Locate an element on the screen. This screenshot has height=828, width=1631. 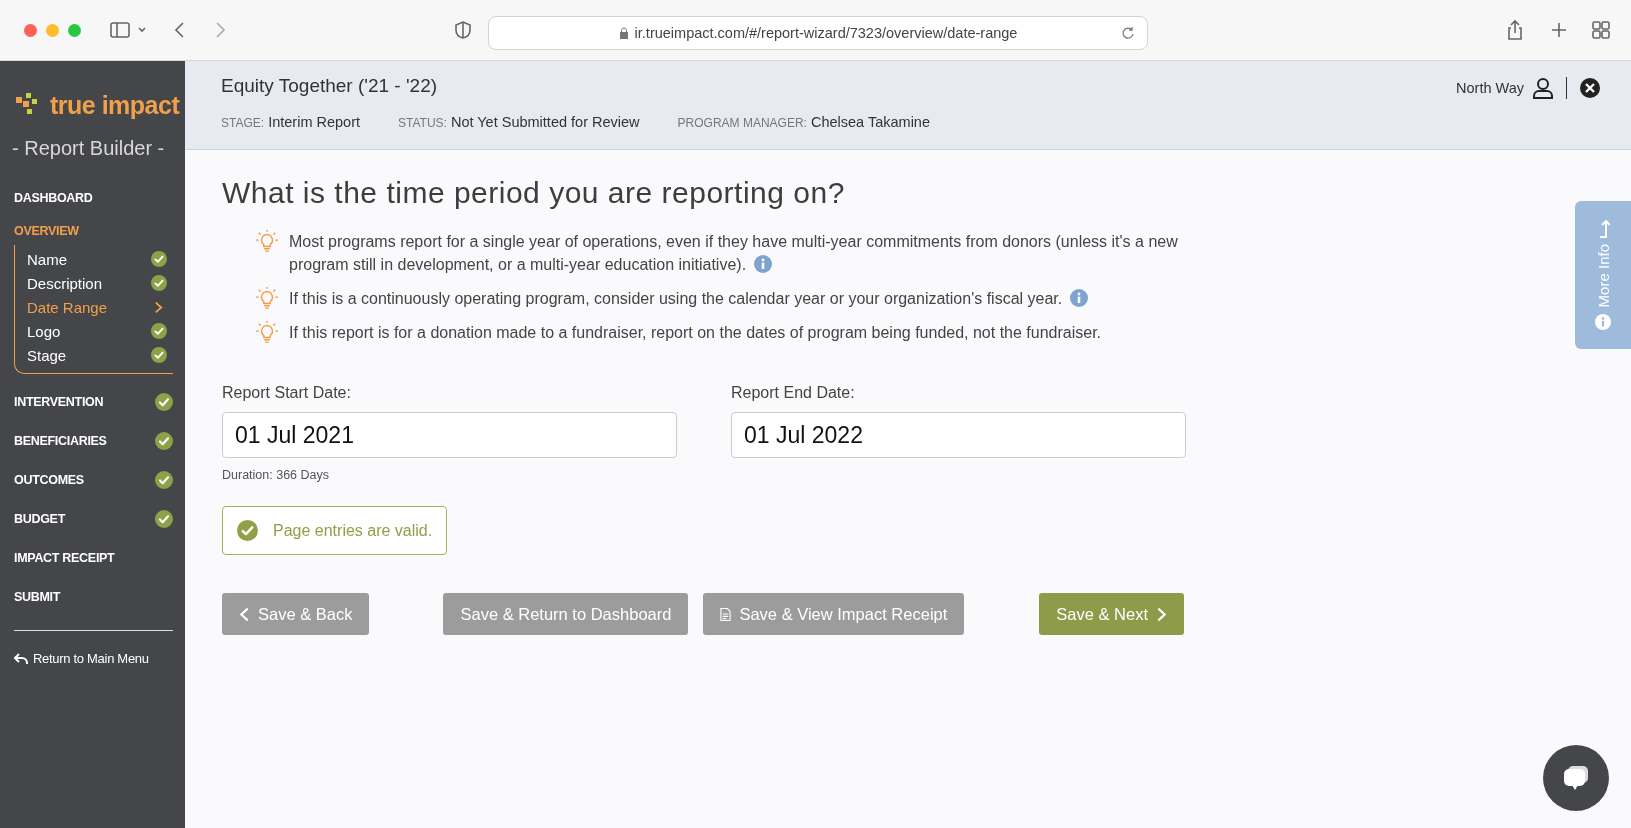
validation-text: Page entries are valid. is located at coordinates (353, 530).